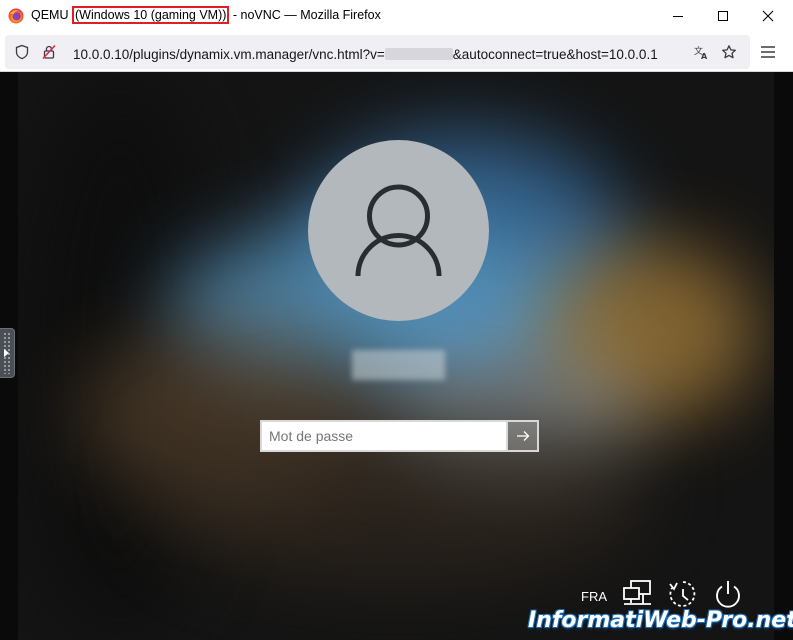 The image size is (793, 640). I want to click on novnc-control-bar-handle, so click(7, 353).